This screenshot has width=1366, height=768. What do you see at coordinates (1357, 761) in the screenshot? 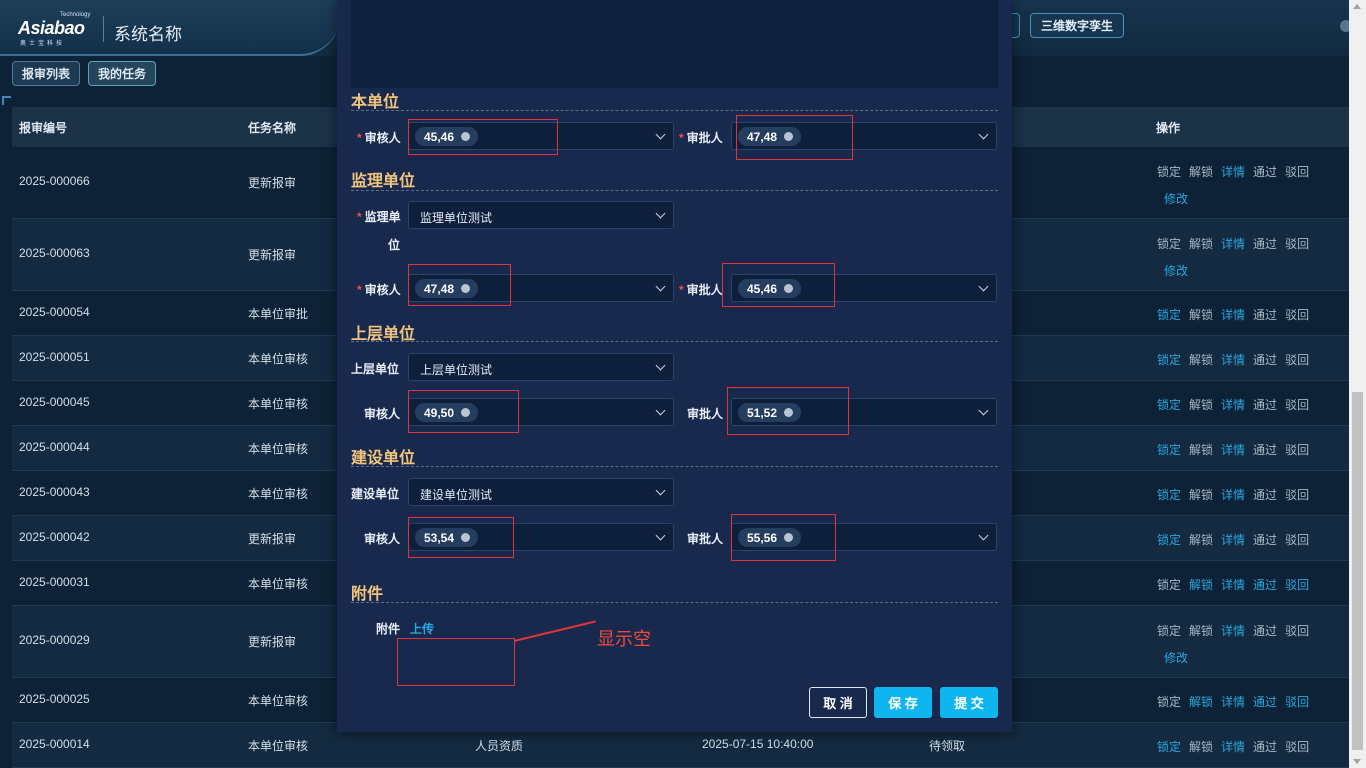
I see `scroll-down-arrow-icon` at bounding box center [1357, 761].